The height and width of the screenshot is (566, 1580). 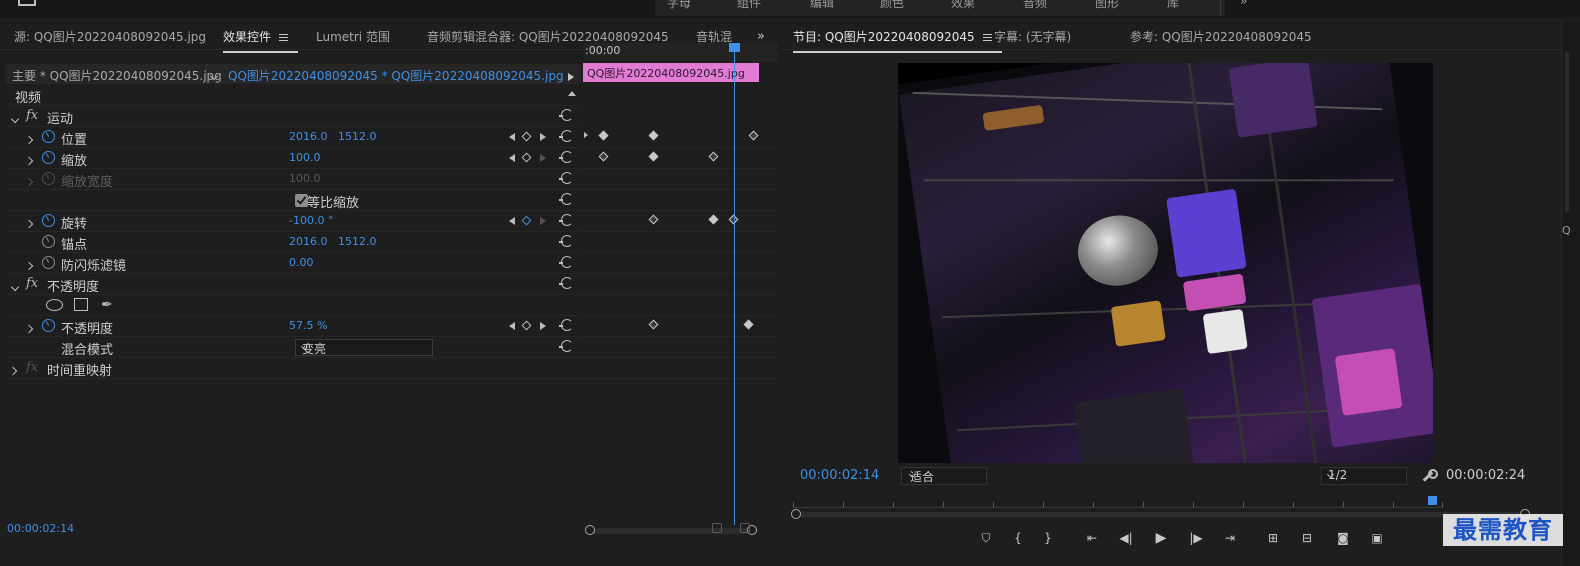 I want to click on param-value: 0.00, so click(x=301, y=262).